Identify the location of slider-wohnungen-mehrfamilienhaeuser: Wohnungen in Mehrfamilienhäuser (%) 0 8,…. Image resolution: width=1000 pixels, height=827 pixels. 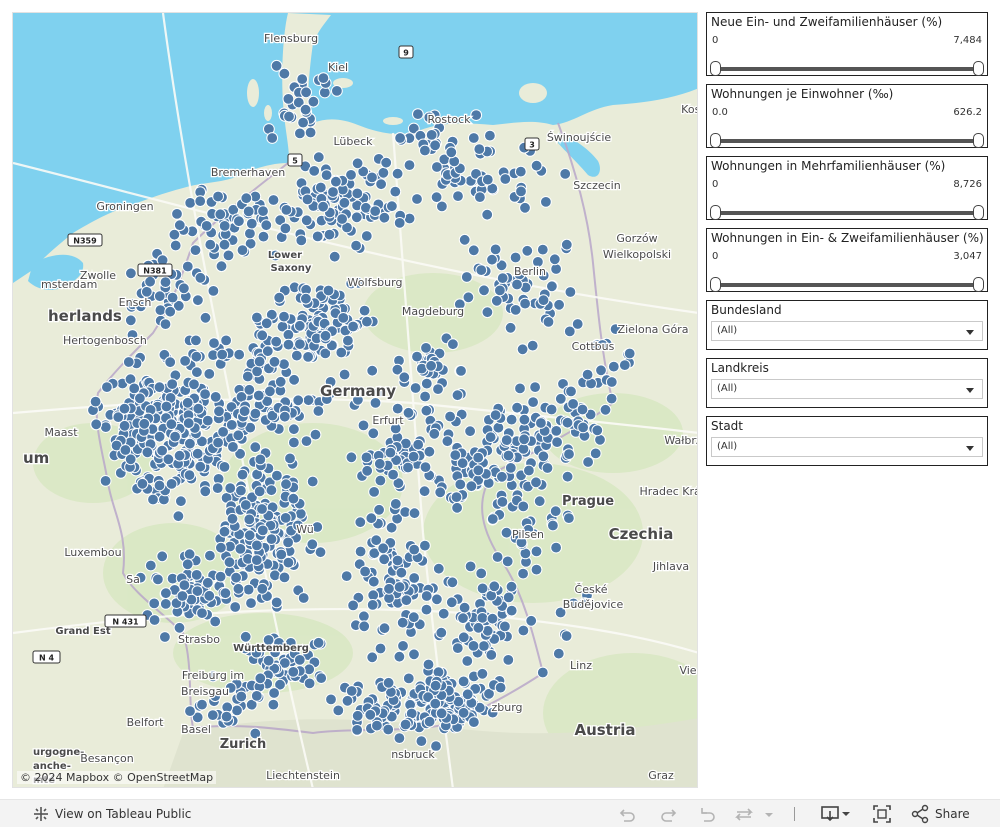
(847, 188).